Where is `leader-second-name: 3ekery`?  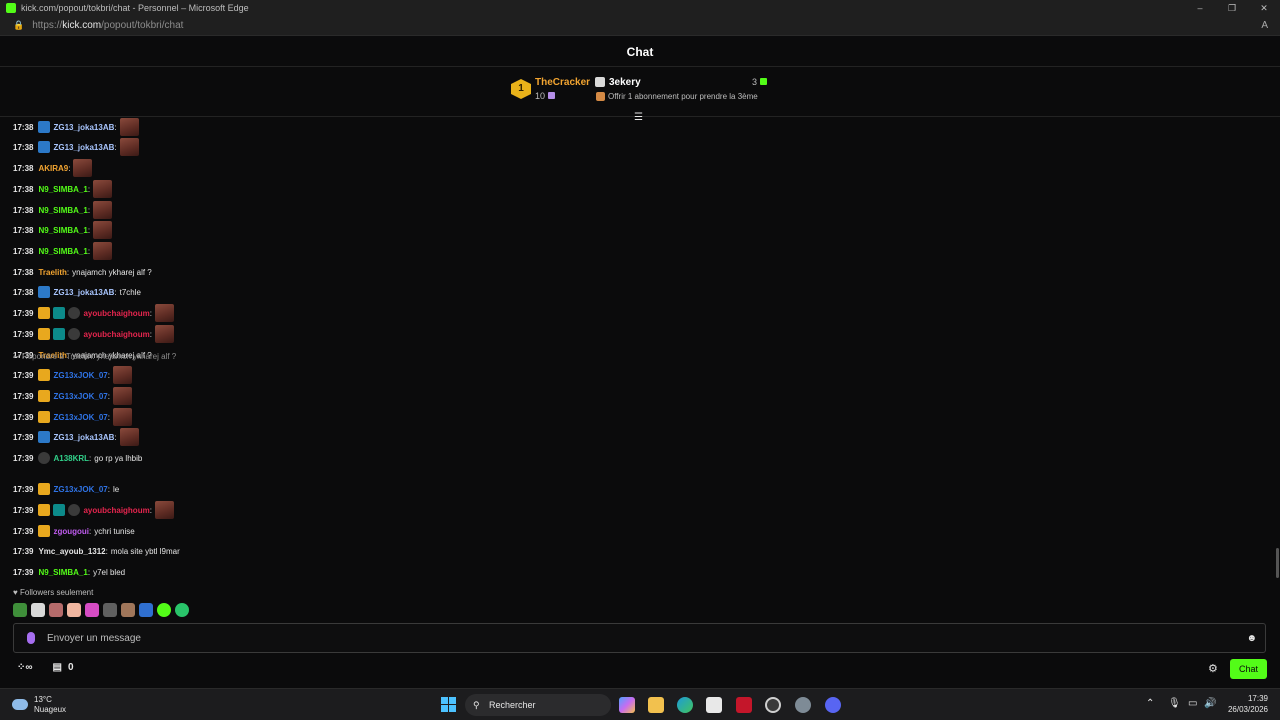
leader-second-name: 3ekery is located at coordinates (625, 82).